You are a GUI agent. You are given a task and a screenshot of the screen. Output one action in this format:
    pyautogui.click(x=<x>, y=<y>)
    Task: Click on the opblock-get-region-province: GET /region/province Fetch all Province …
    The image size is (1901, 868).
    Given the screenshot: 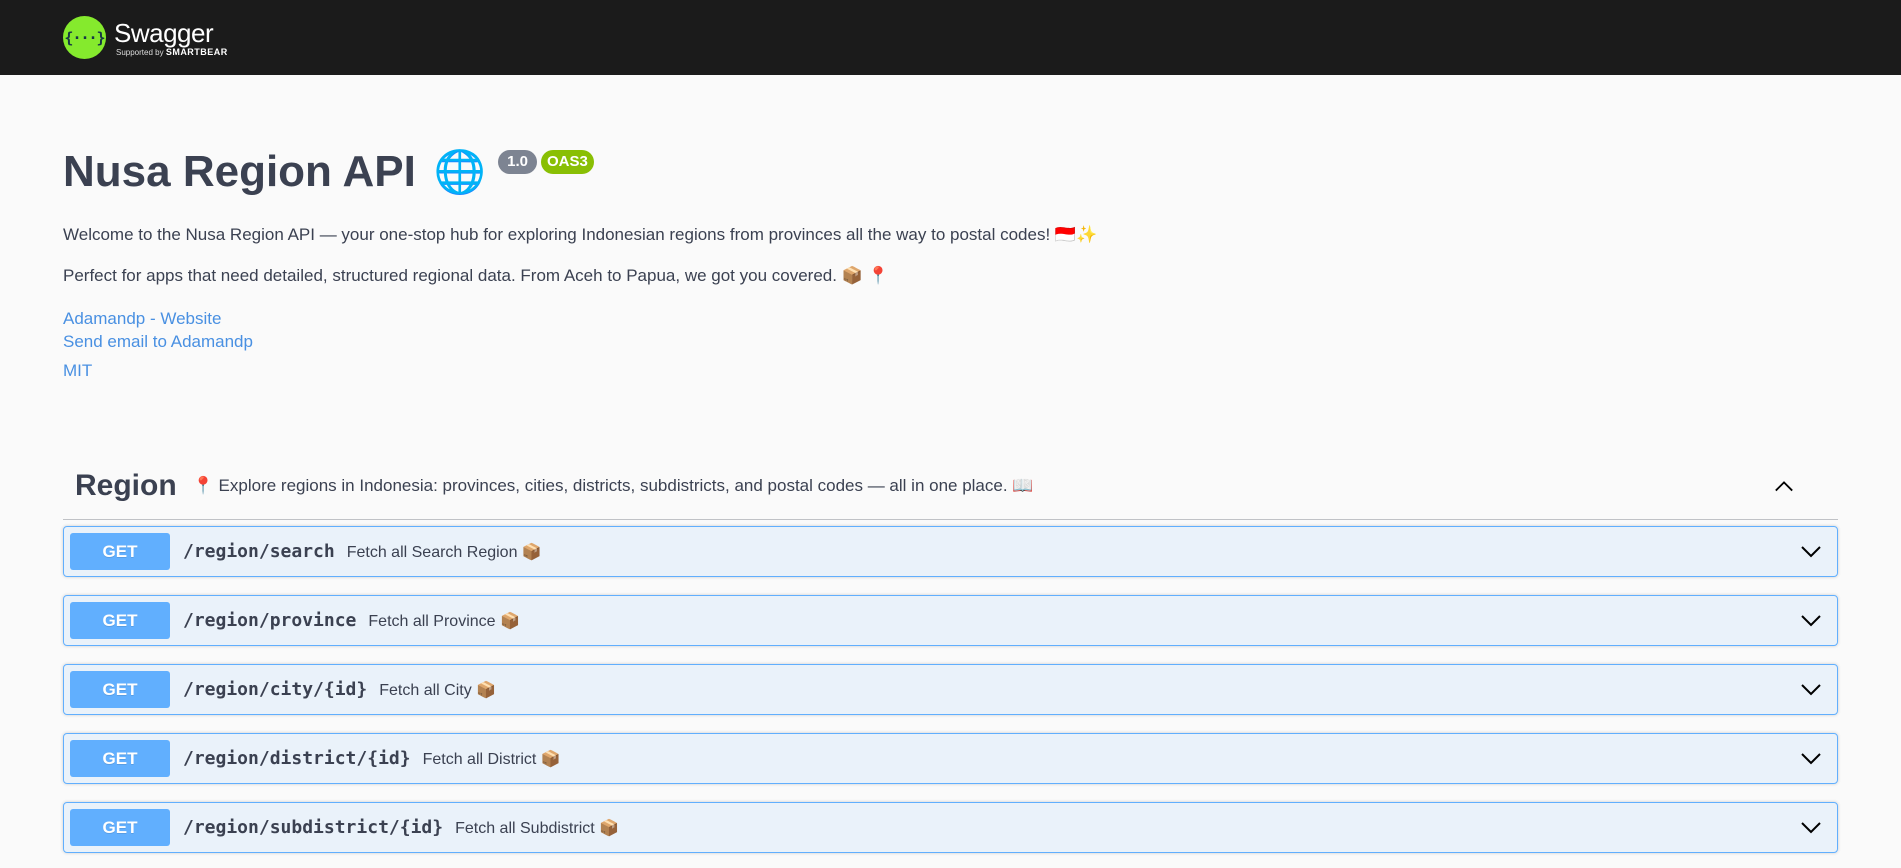 What is the action you would take?
    pyautogui.click(x=950, y=620)
    